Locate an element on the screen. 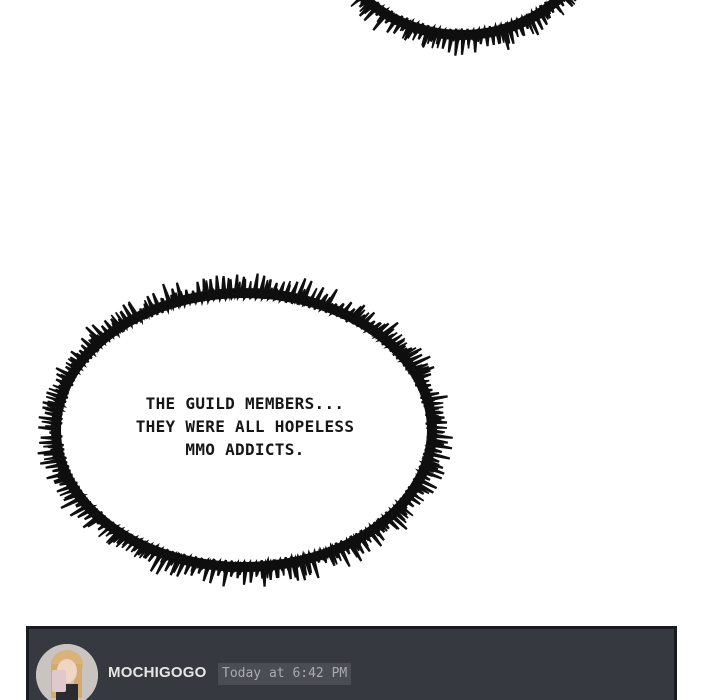 Image resolution: width=720 pixels, height=700 pixels. burst-spikes-fine is located at coordinates (459, 24).